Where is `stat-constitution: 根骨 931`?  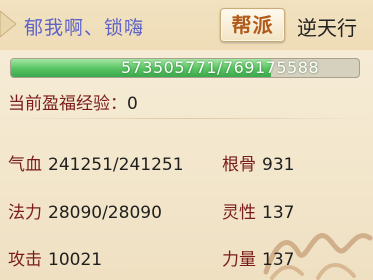 stat-constitution: 根骨 931 is located at coordinates (258, 162).